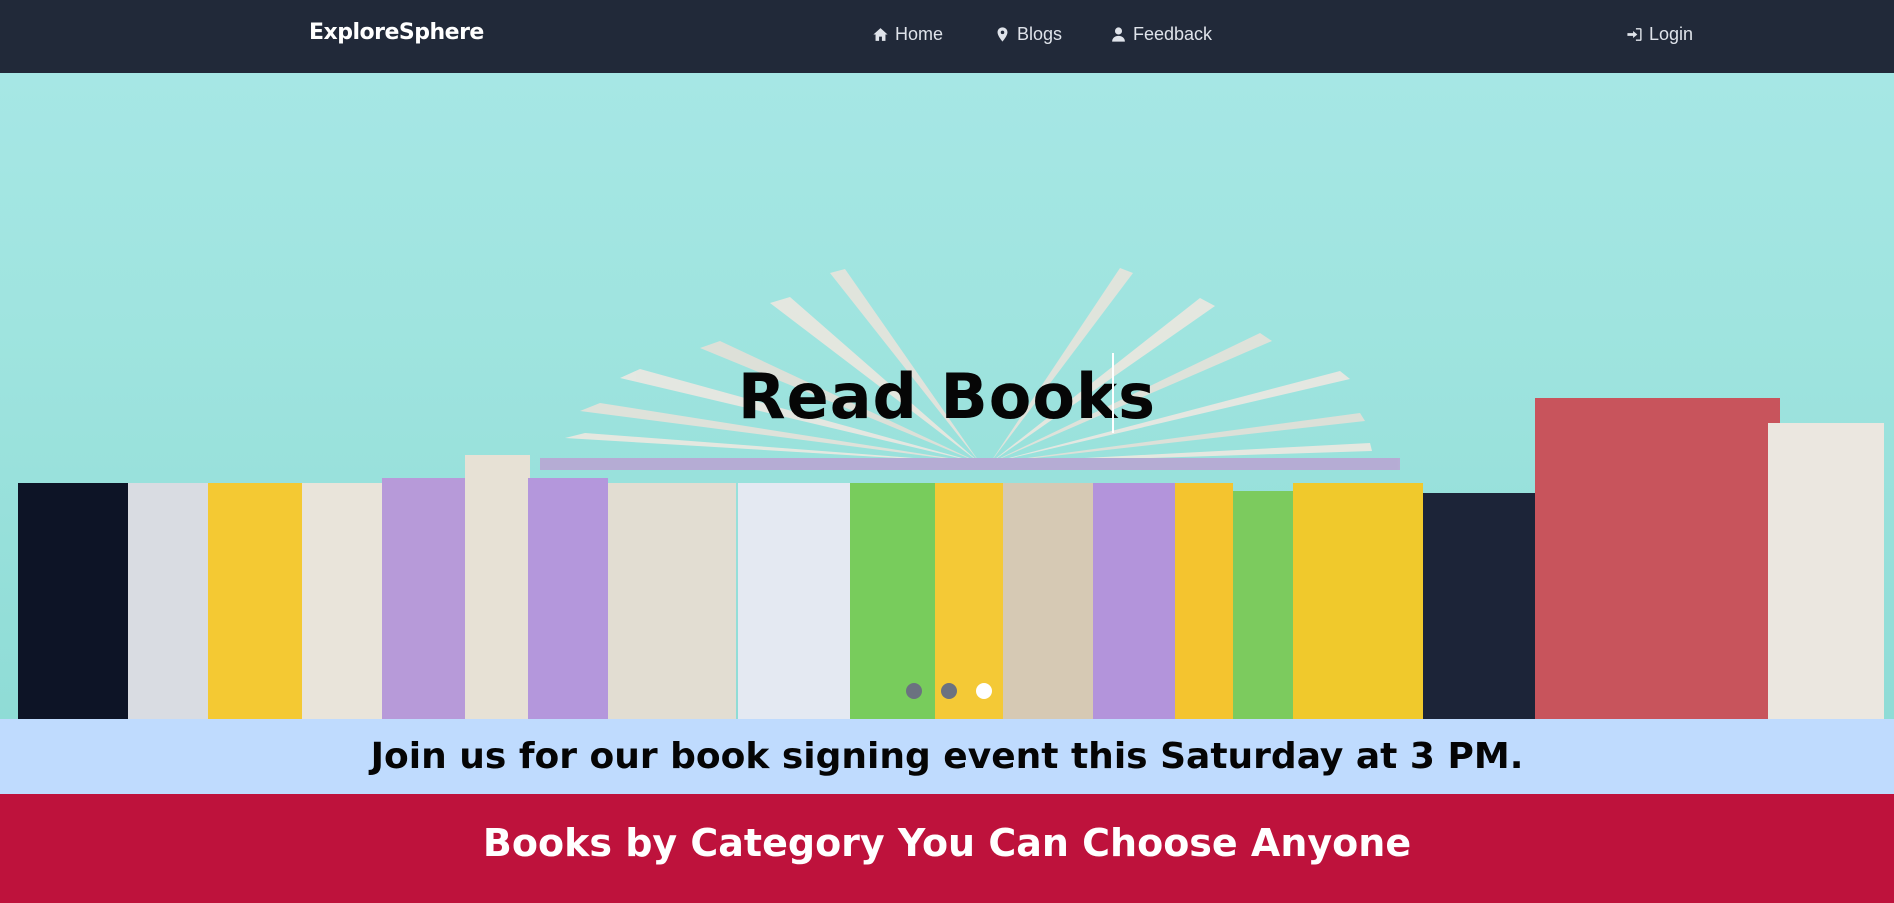  What do you see at coordinates (1113, 393) in the screenshot?
I see `text-caret` at bounding box center [1113, 393].